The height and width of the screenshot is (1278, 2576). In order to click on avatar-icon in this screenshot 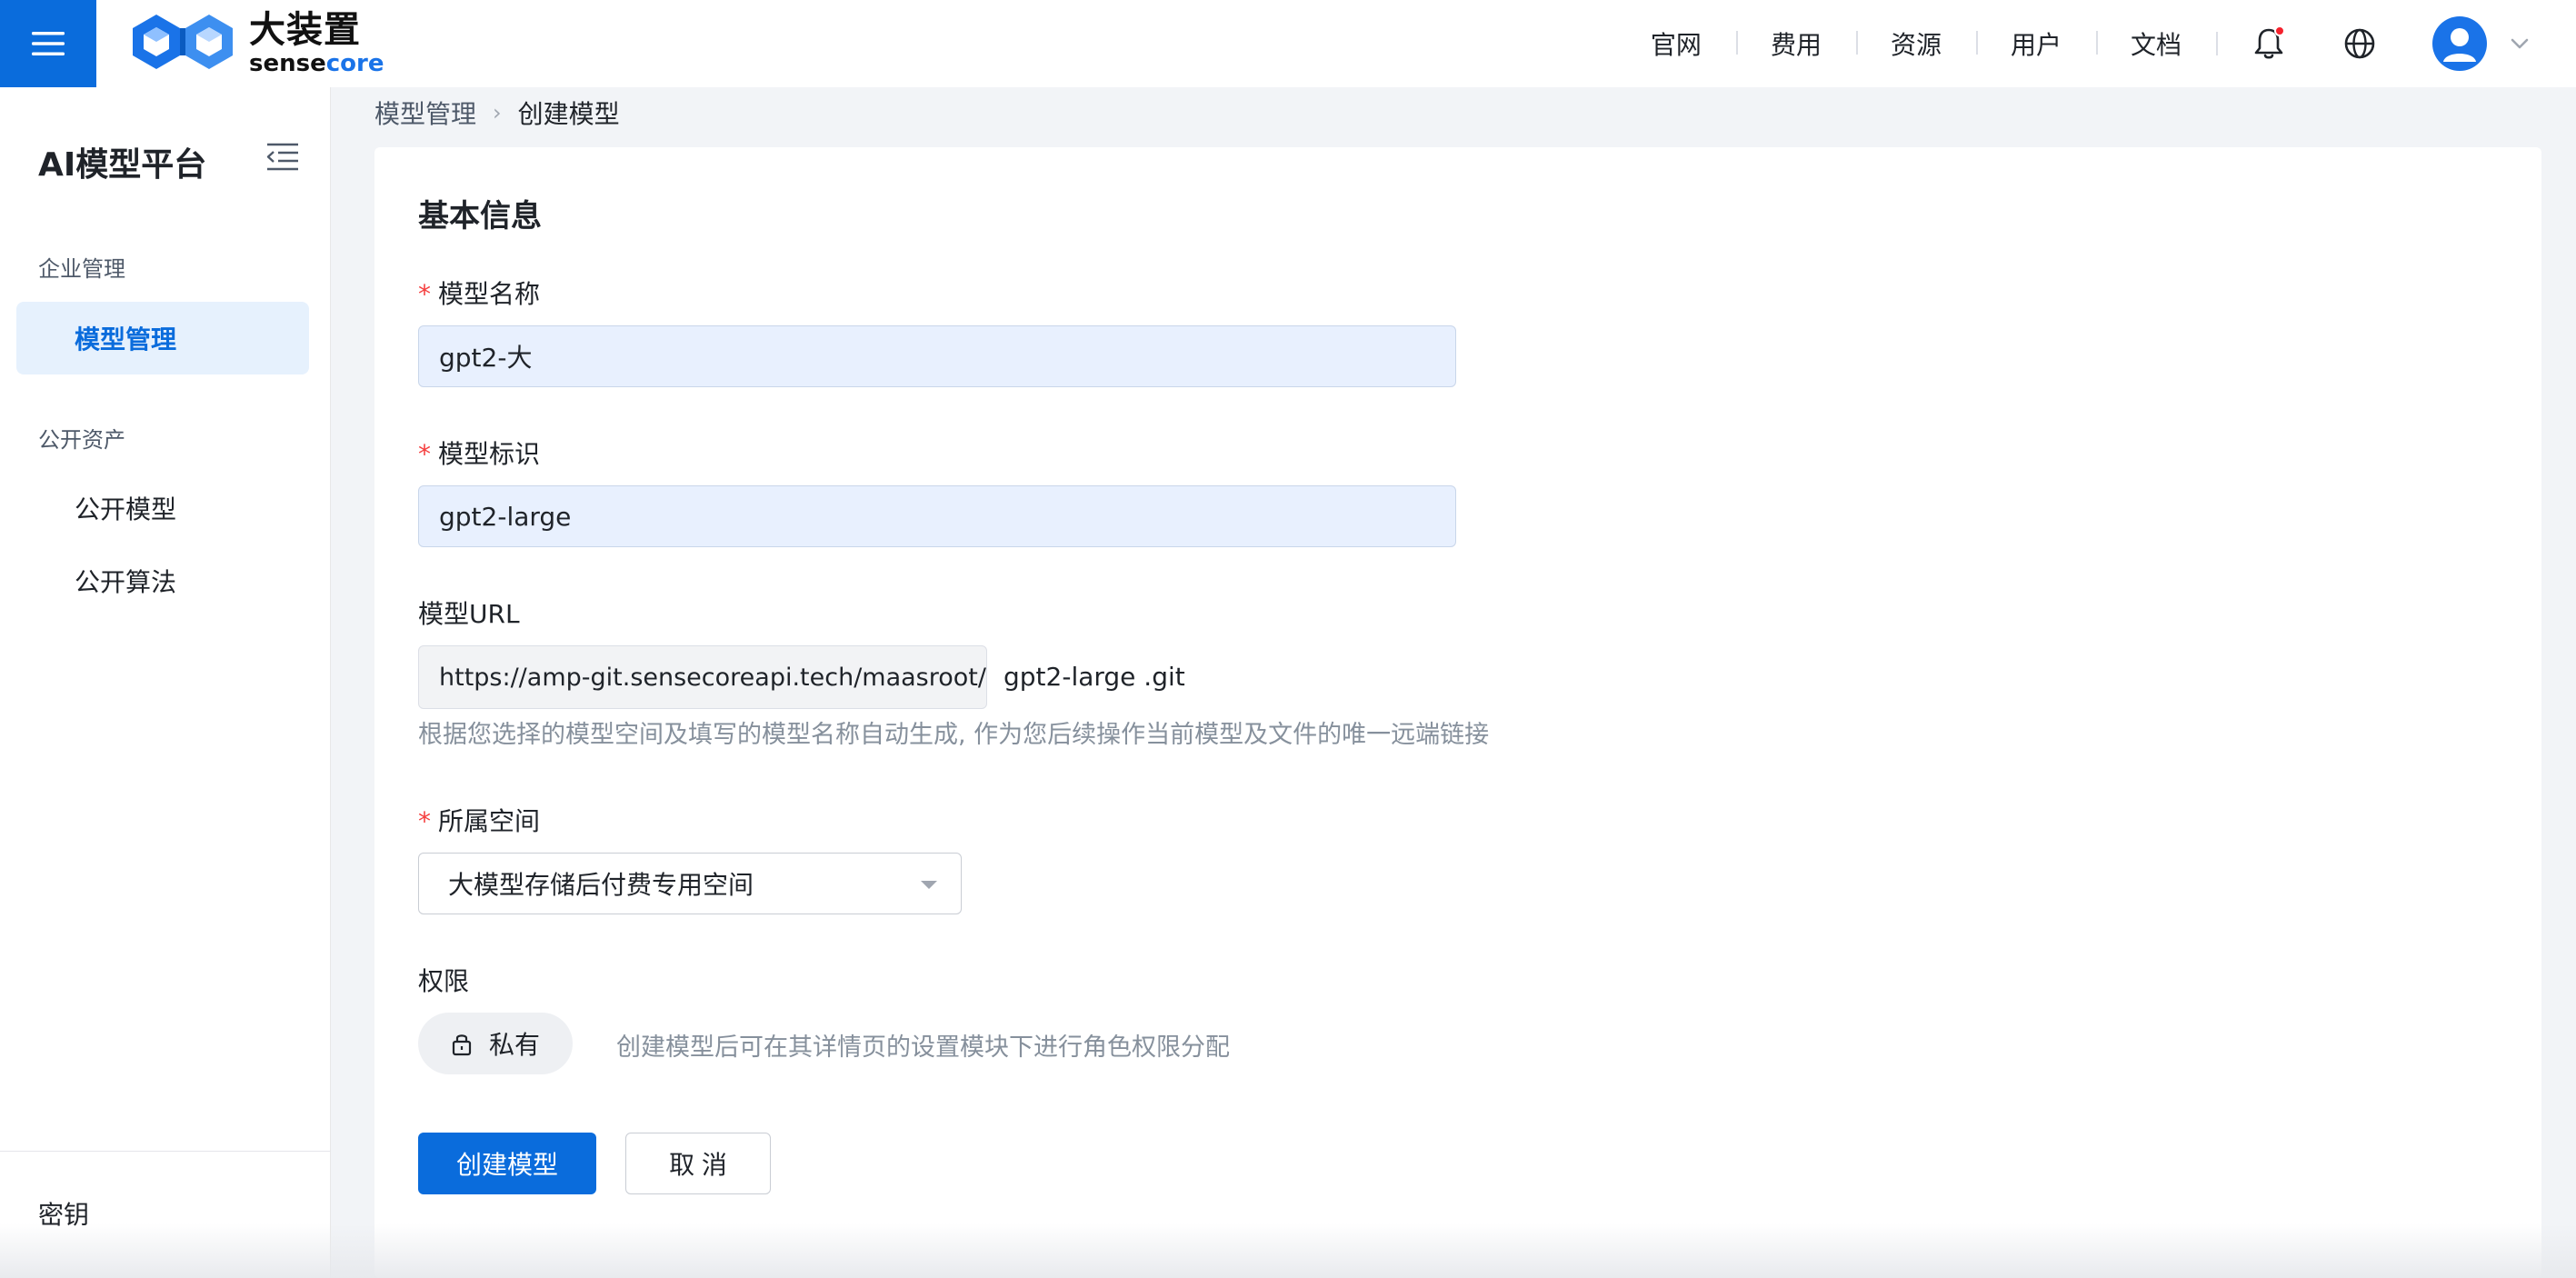, I will do `click(2459, 45)`.